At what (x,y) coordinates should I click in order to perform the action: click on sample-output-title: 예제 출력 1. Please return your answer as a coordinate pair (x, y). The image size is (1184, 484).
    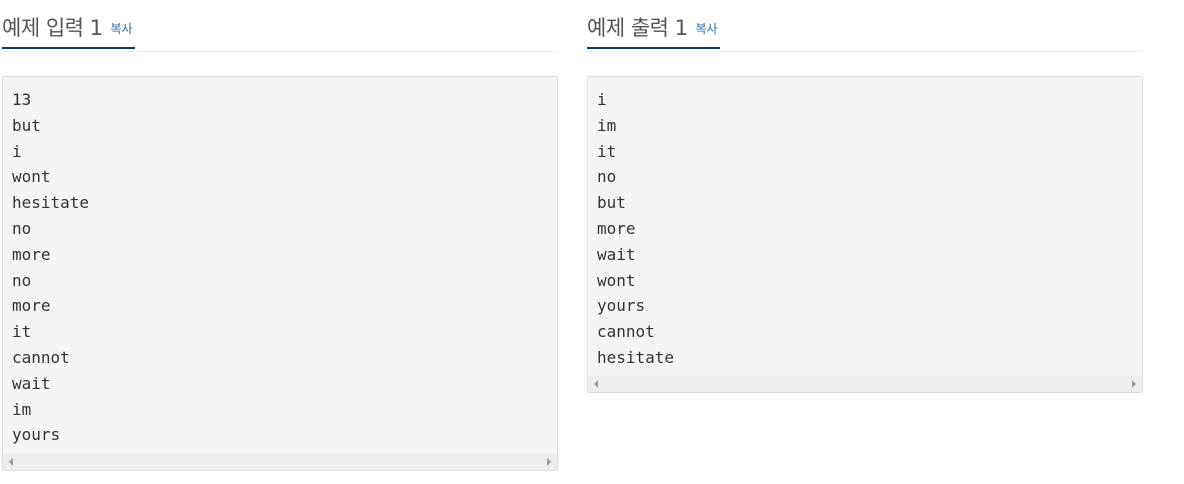
    Looking at the image, I should click on (637, 27).